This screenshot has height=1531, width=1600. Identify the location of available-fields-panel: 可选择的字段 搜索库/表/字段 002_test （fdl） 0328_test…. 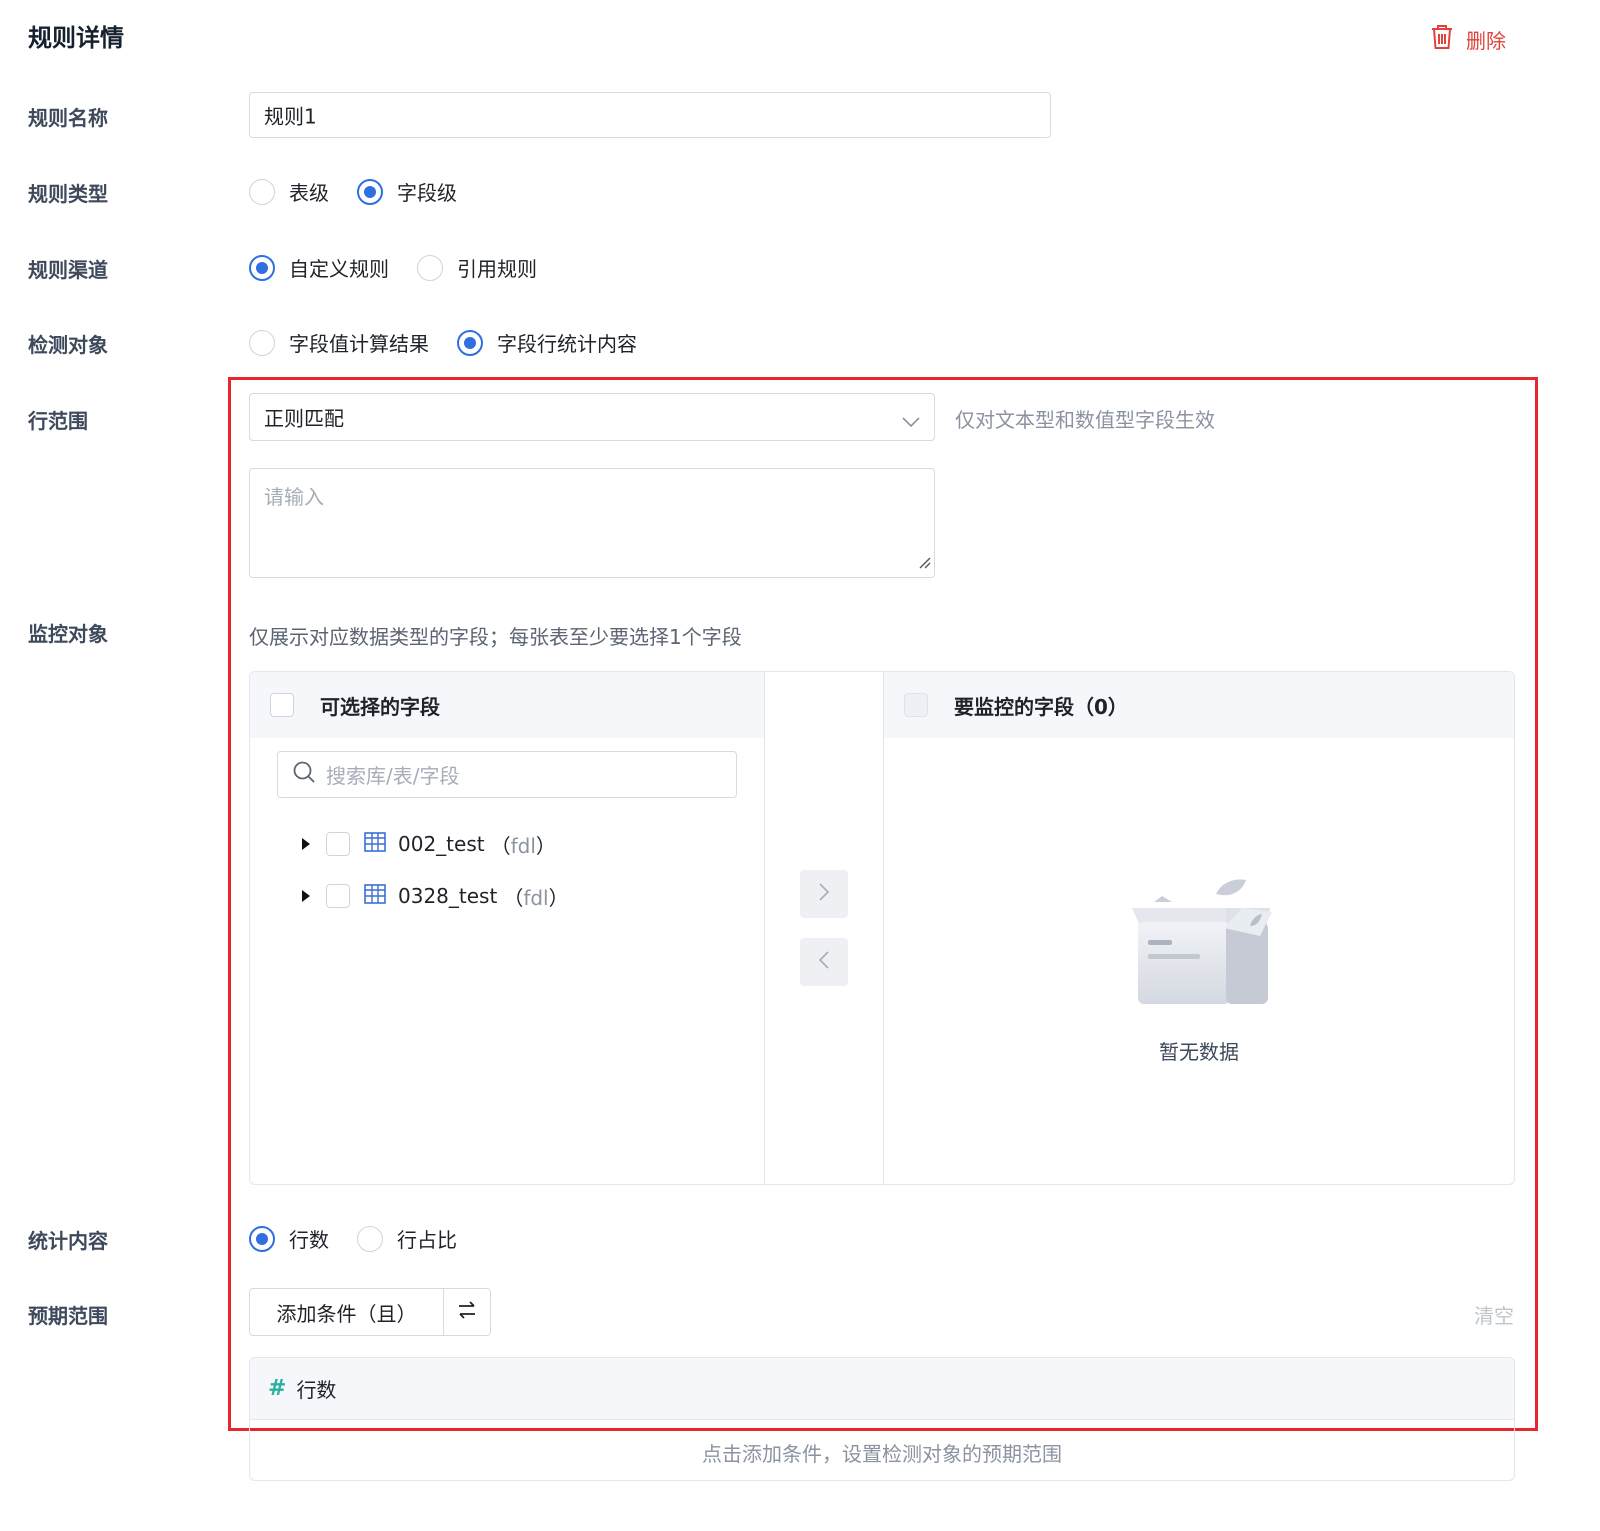
(507, 928).